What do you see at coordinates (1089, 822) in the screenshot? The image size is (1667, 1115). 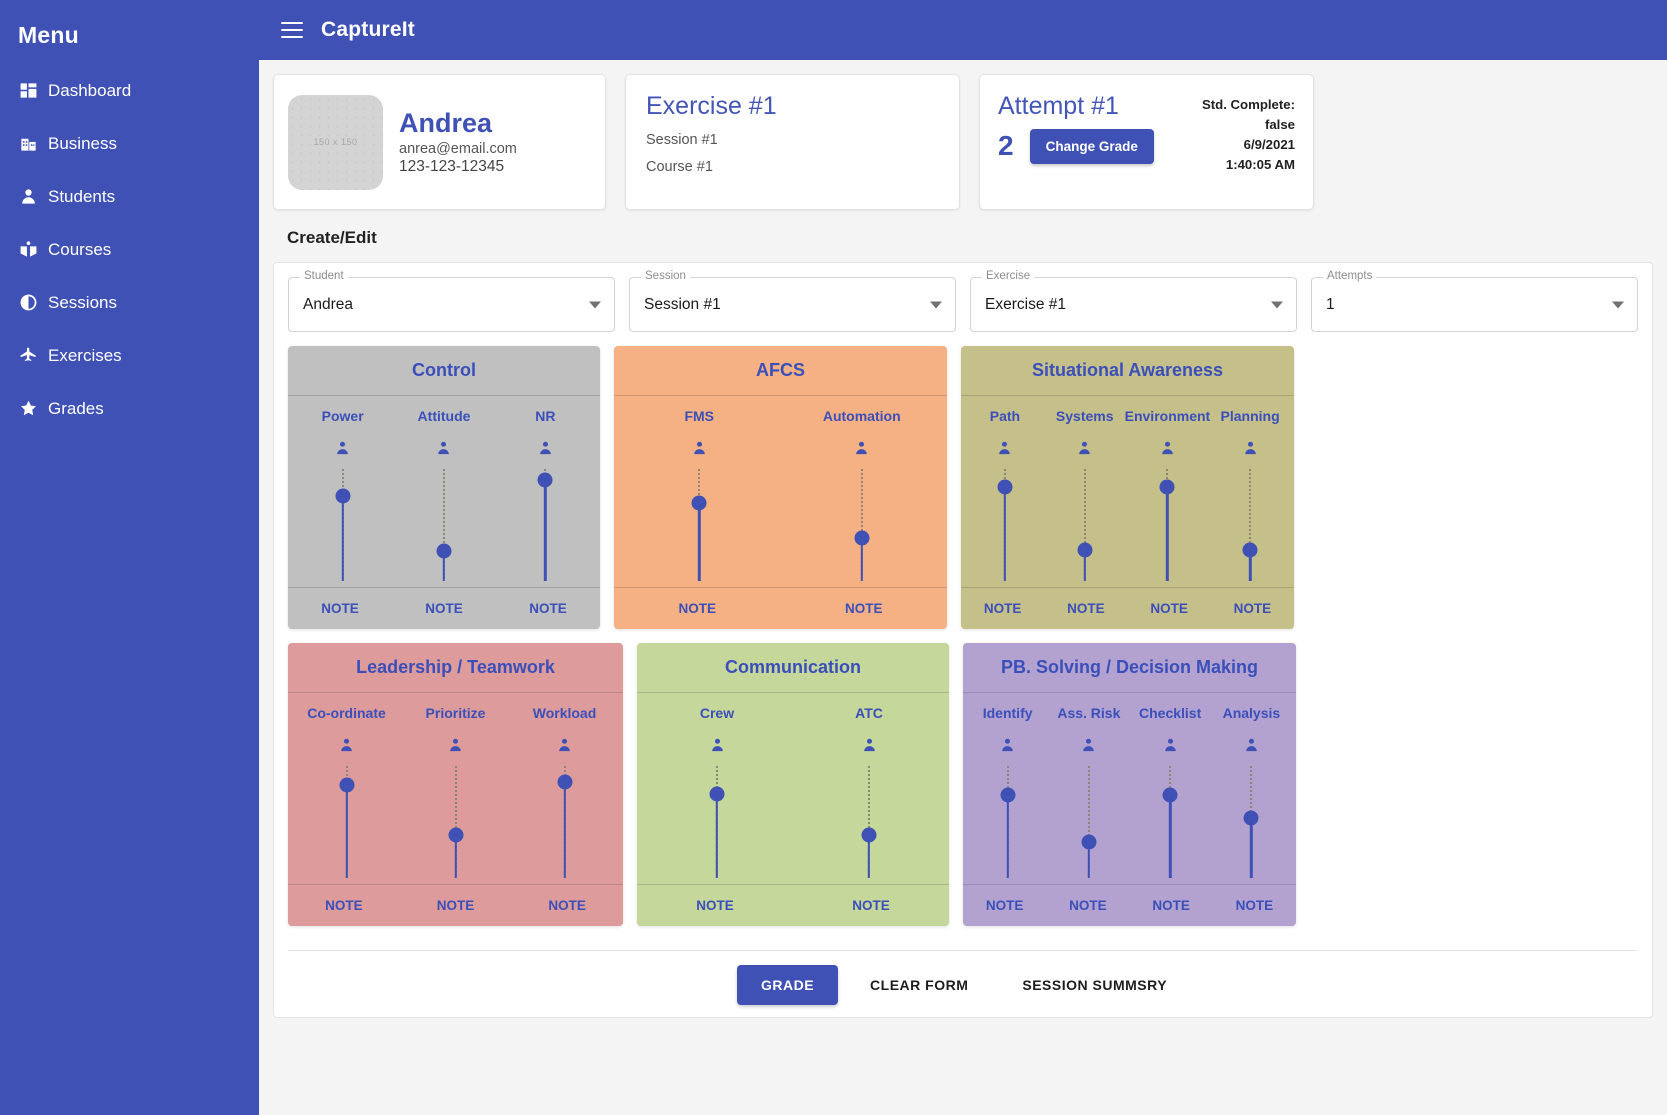 I see `slider-ass-risk` at bounding box center [1089, 822].